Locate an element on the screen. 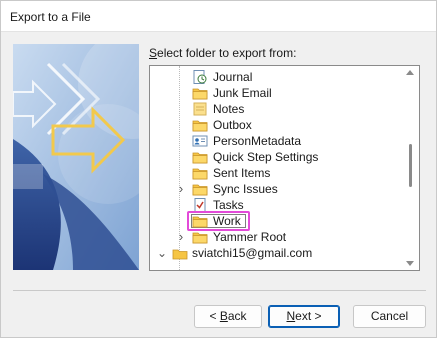  tree-item: PersonMetadata is located at coordinates (275, 141).